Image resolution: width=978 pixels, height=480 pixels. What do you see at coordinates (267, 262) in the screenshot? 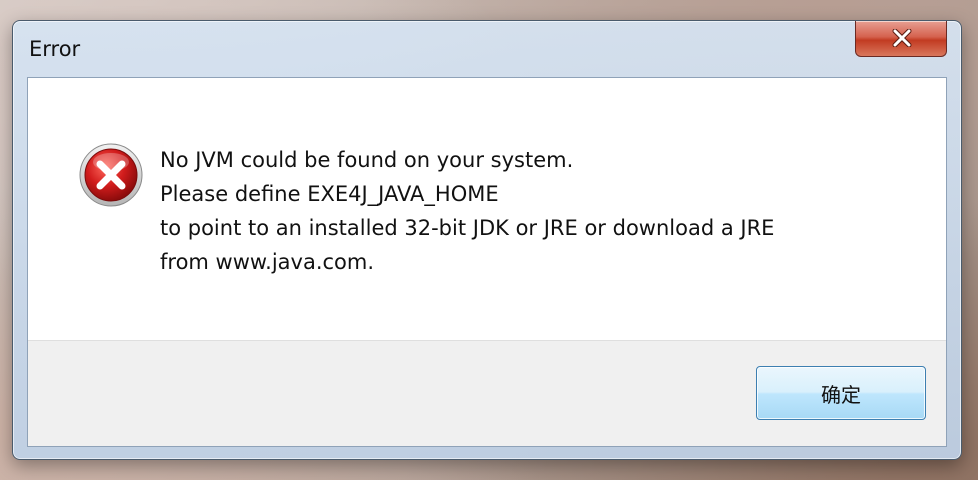
I see `message-line: from www.java.com.` at bounding box center [267, 262].